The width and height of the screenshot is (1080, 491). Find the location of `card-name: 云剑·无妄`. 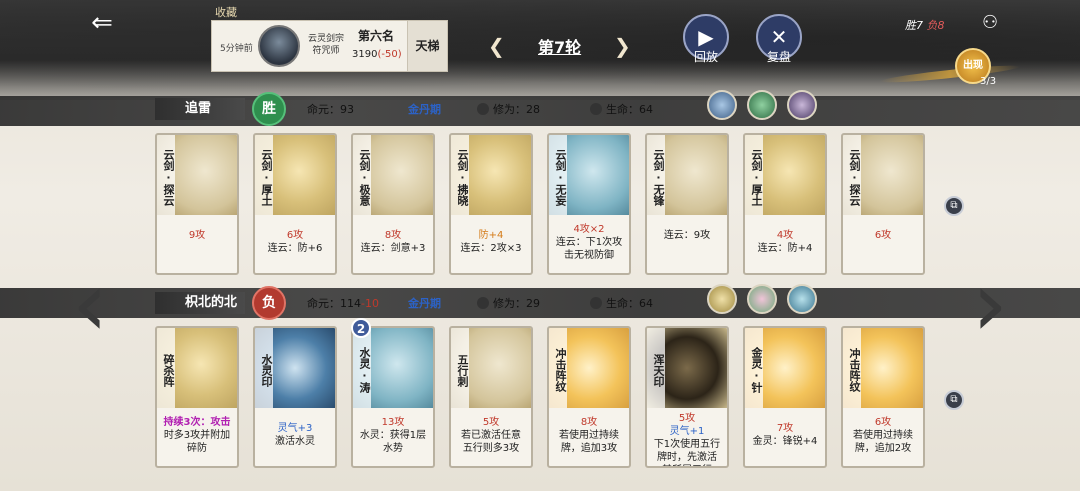

card-name: 云剑·无妄 is located at coordinates (558, 175).